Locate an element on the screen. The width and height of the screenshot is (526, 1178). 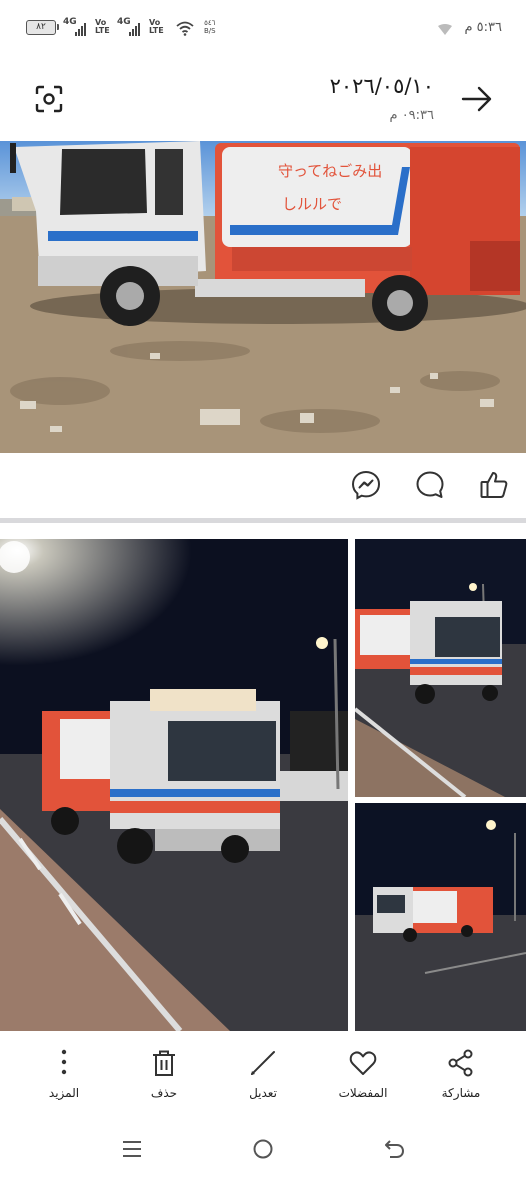
night-photo-bottom-right is located at coordinates (440, 917).